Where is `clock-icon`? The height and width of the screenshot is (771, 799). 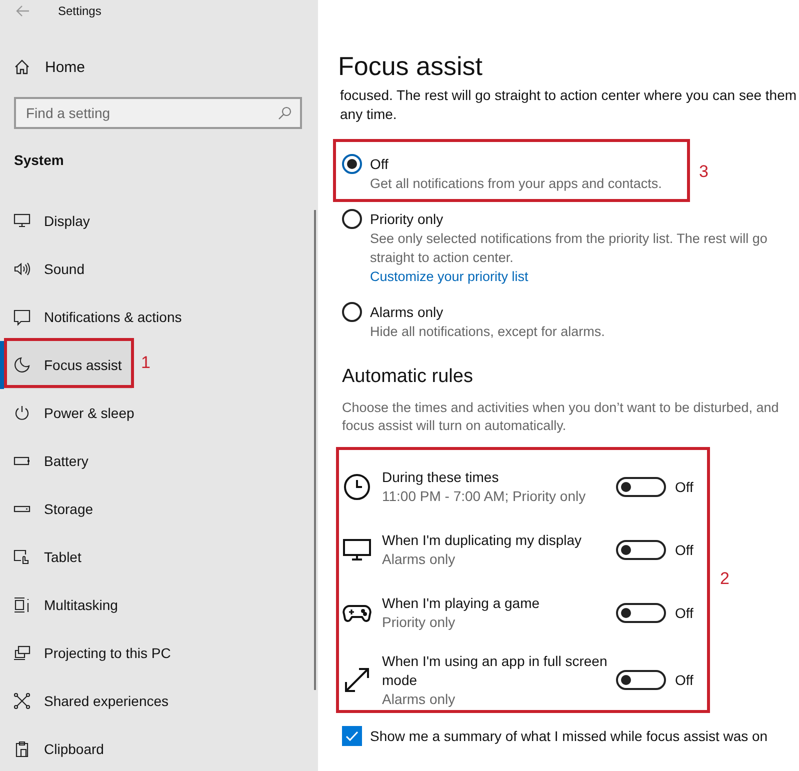 clock-icon is located at coordinates (357, 487).